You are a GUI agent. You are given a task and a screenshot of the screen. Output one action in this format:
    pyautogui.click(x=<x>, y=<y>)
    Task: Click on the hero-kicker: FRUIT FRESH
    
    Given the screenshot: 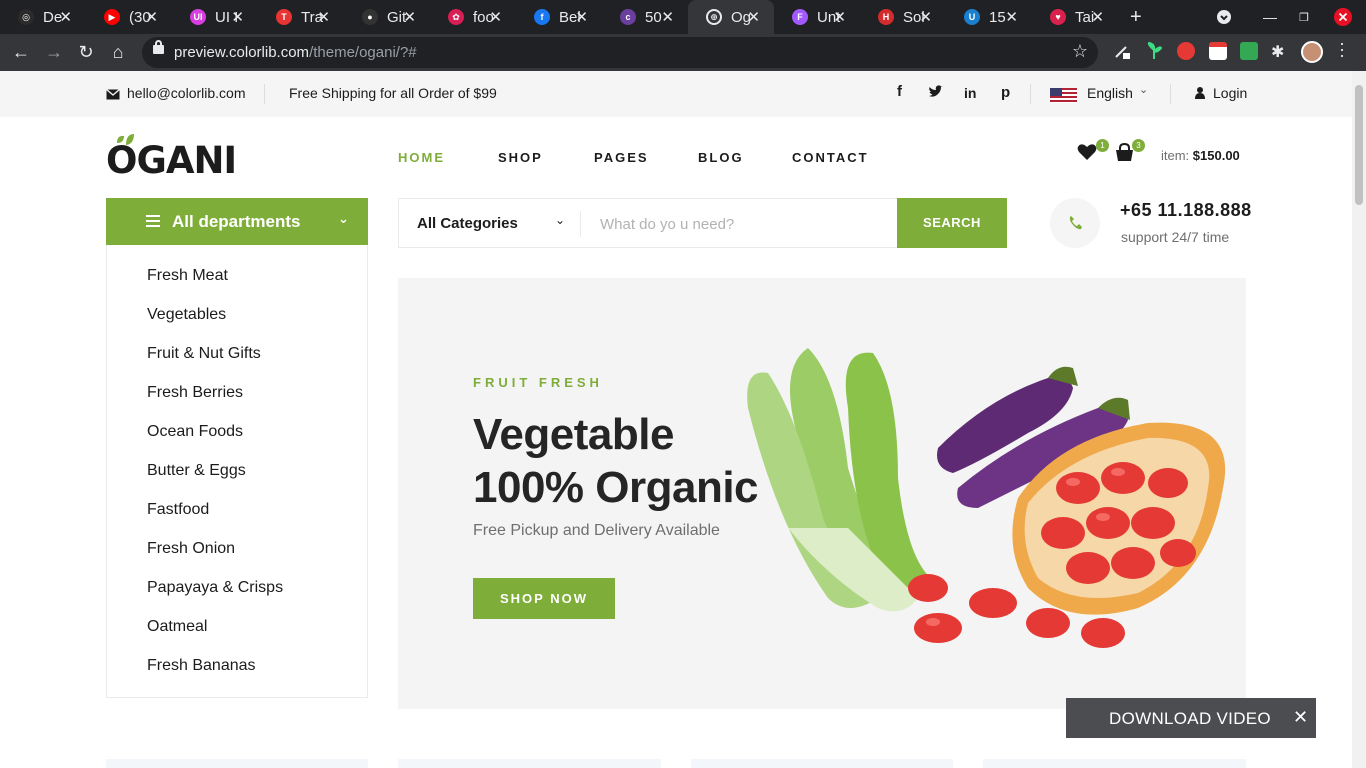 What is the action you would take?
    pyautogui.click(x=538, y=382)
    